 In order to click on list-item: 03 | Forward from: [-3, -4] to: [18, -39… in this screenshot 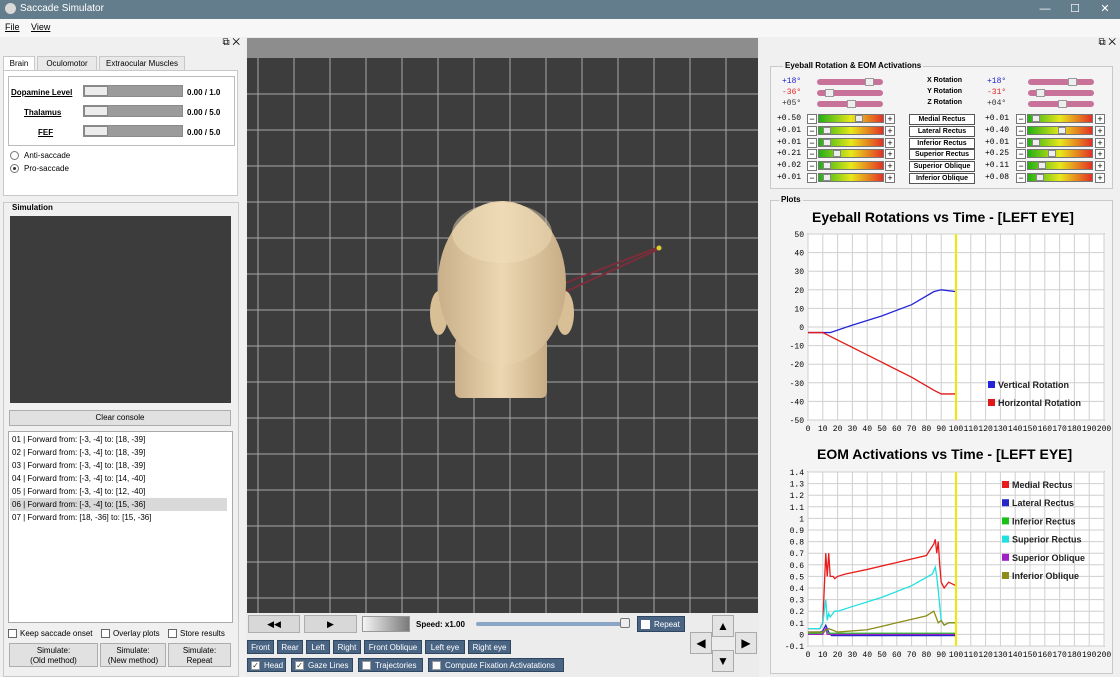, I will do `click(118, 465)`.